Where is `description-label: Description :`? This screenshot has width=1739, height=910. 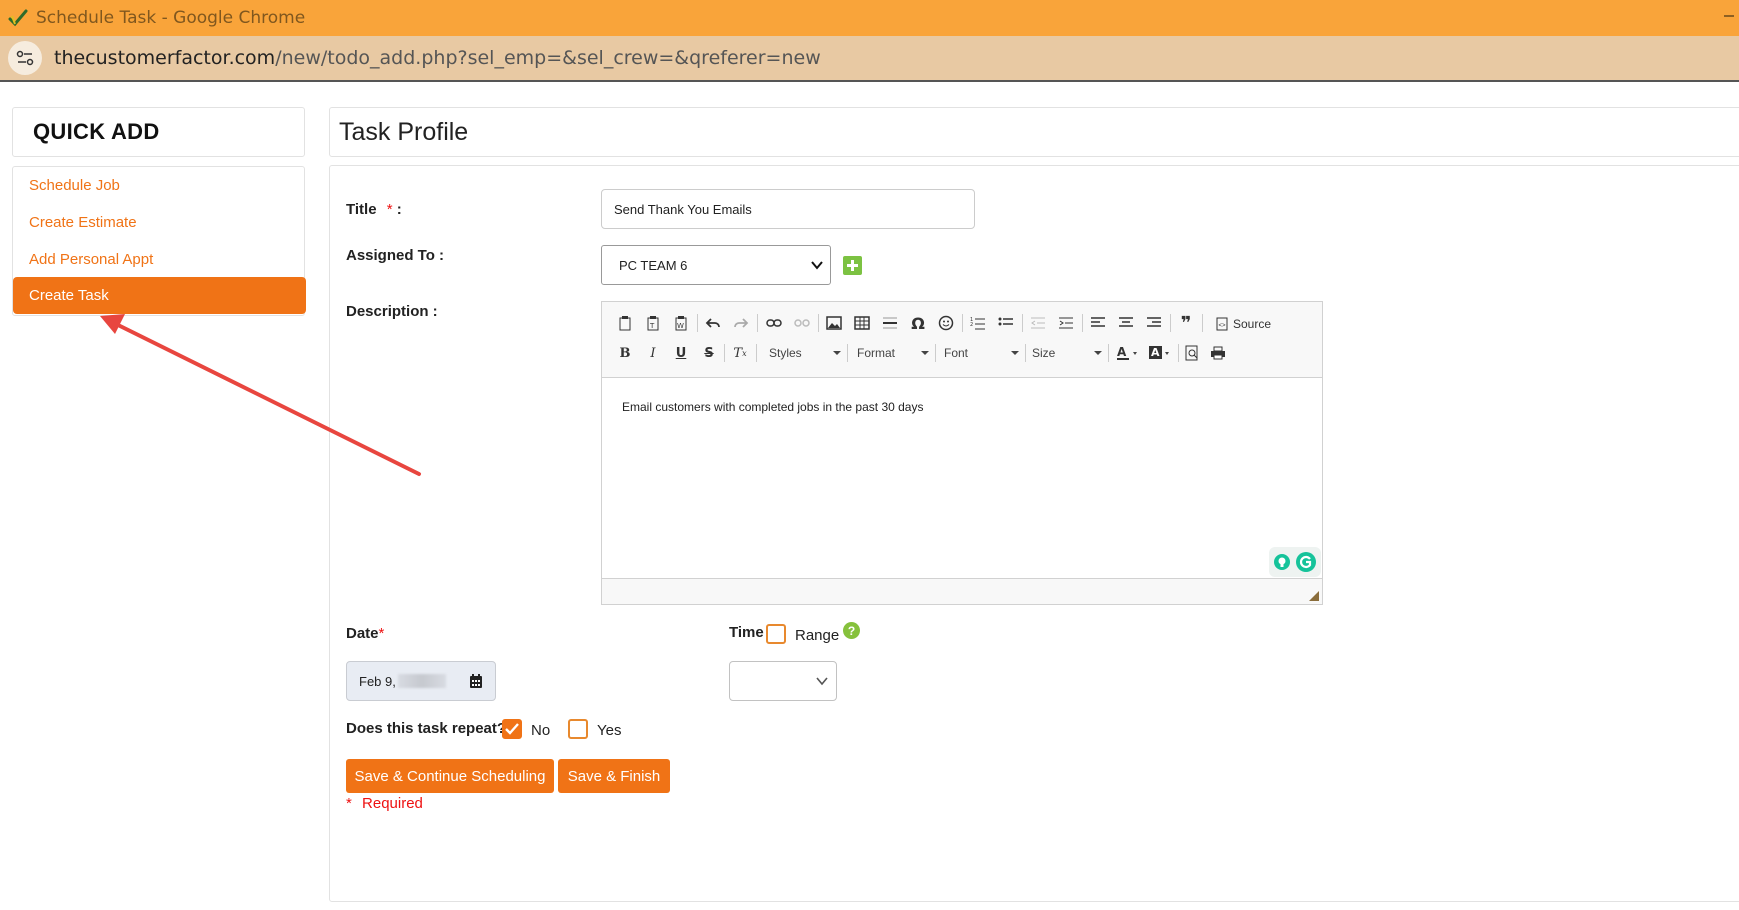 description-label: Description : is located at coordinates (392, 311).